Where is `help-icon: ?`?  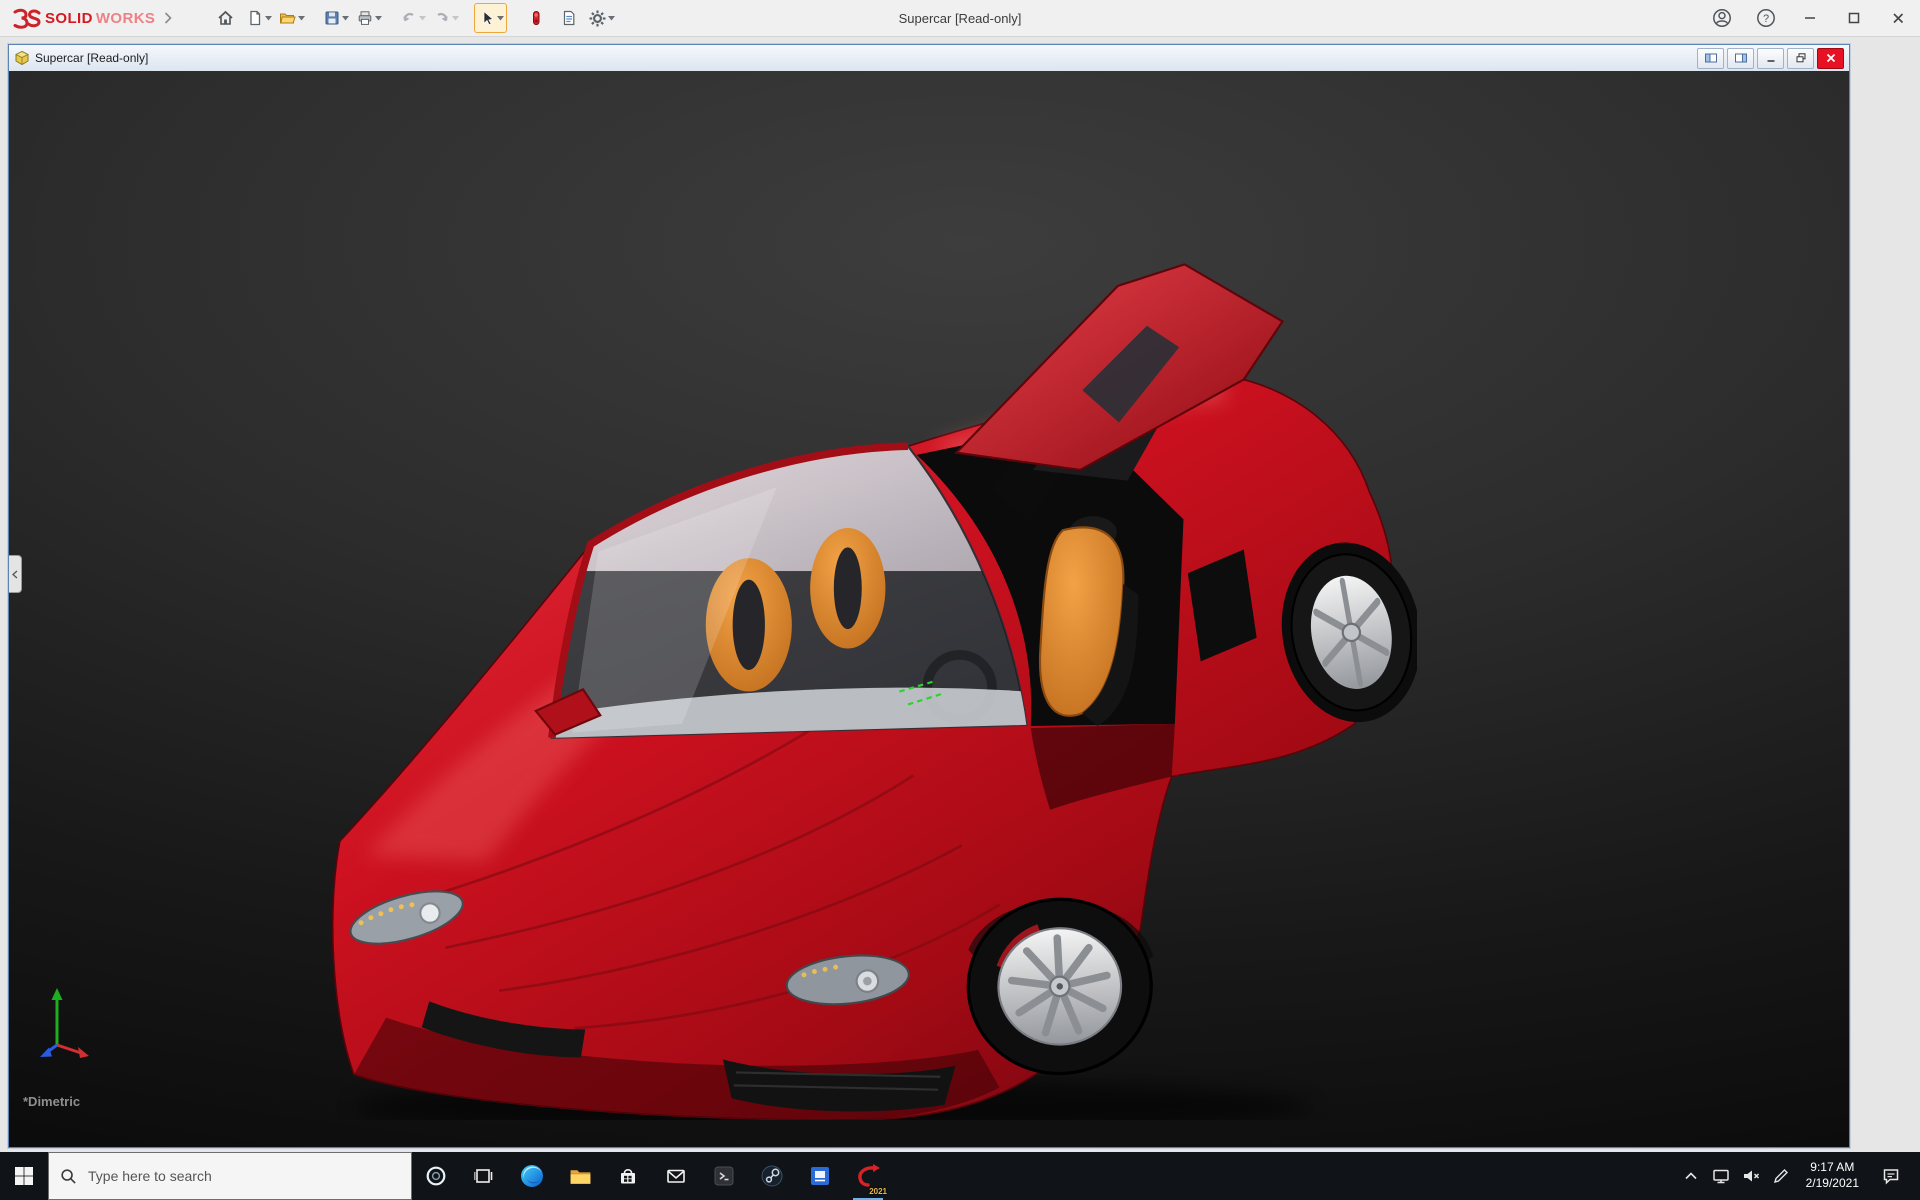 help-icon: ? is located at coordinates (1766, 18).